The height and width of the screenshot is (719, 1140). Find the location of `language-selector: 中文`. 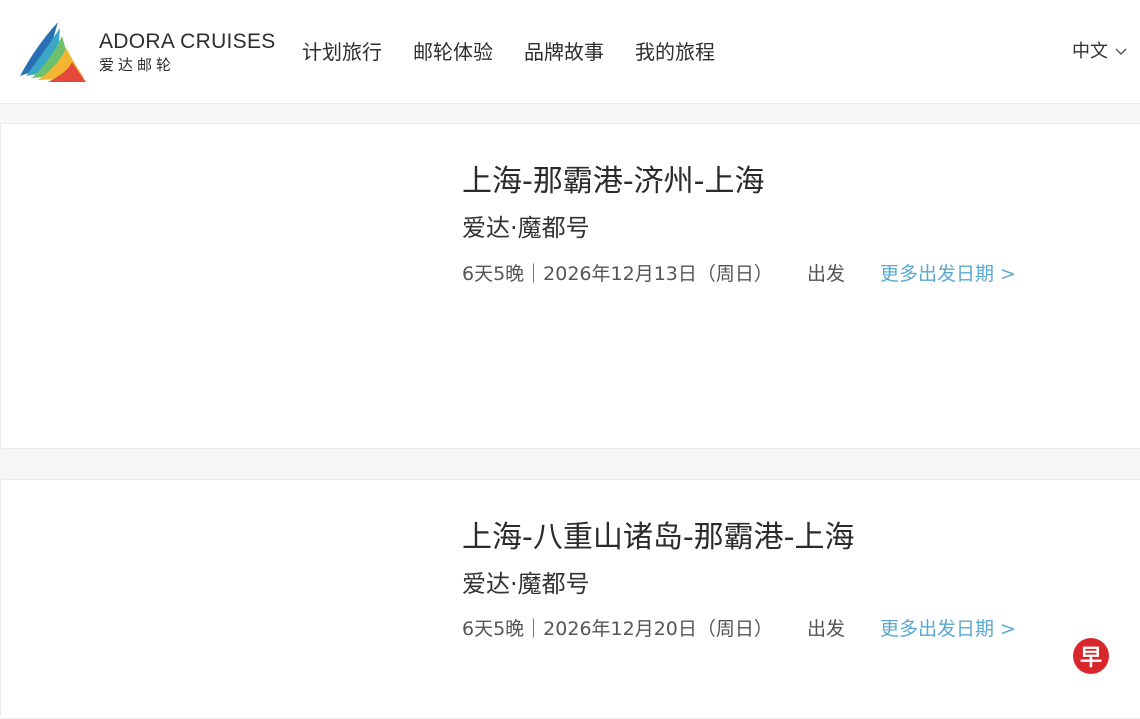

language-selector: 中文 is located at coordinates (1099, 52).